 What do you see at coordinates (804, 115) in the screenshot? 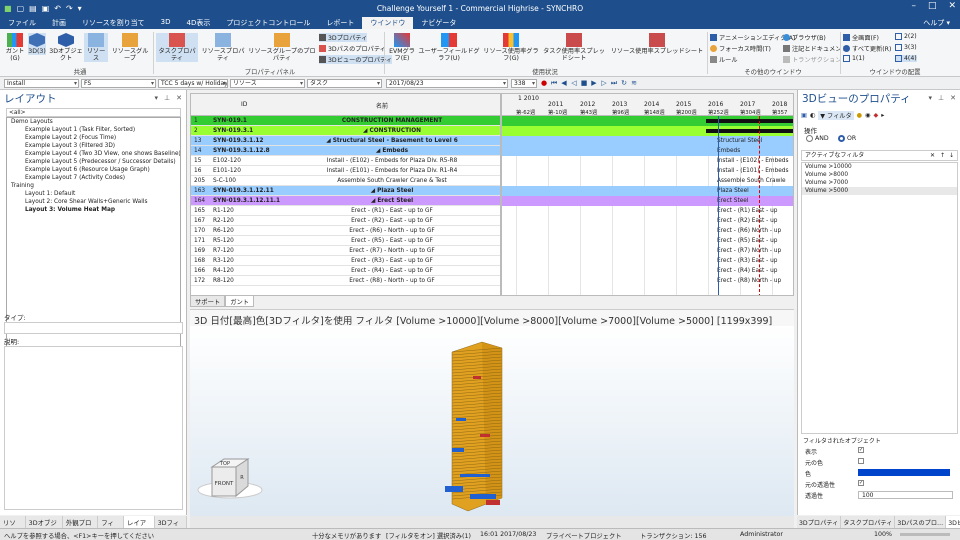
I see `general-tab-icon: ▣` at bounding box center [804, 115].